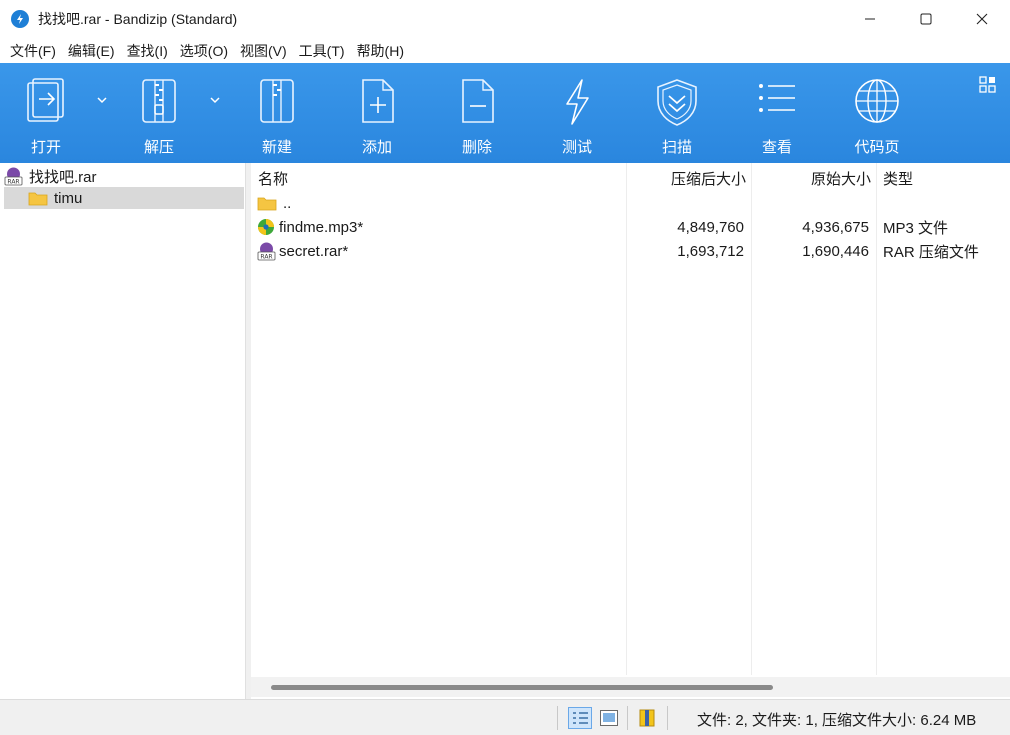  What do you see at coordinates (988, 85) in the screenshot?
I see `layout-grid-icon` at bounding box center [988, 85].